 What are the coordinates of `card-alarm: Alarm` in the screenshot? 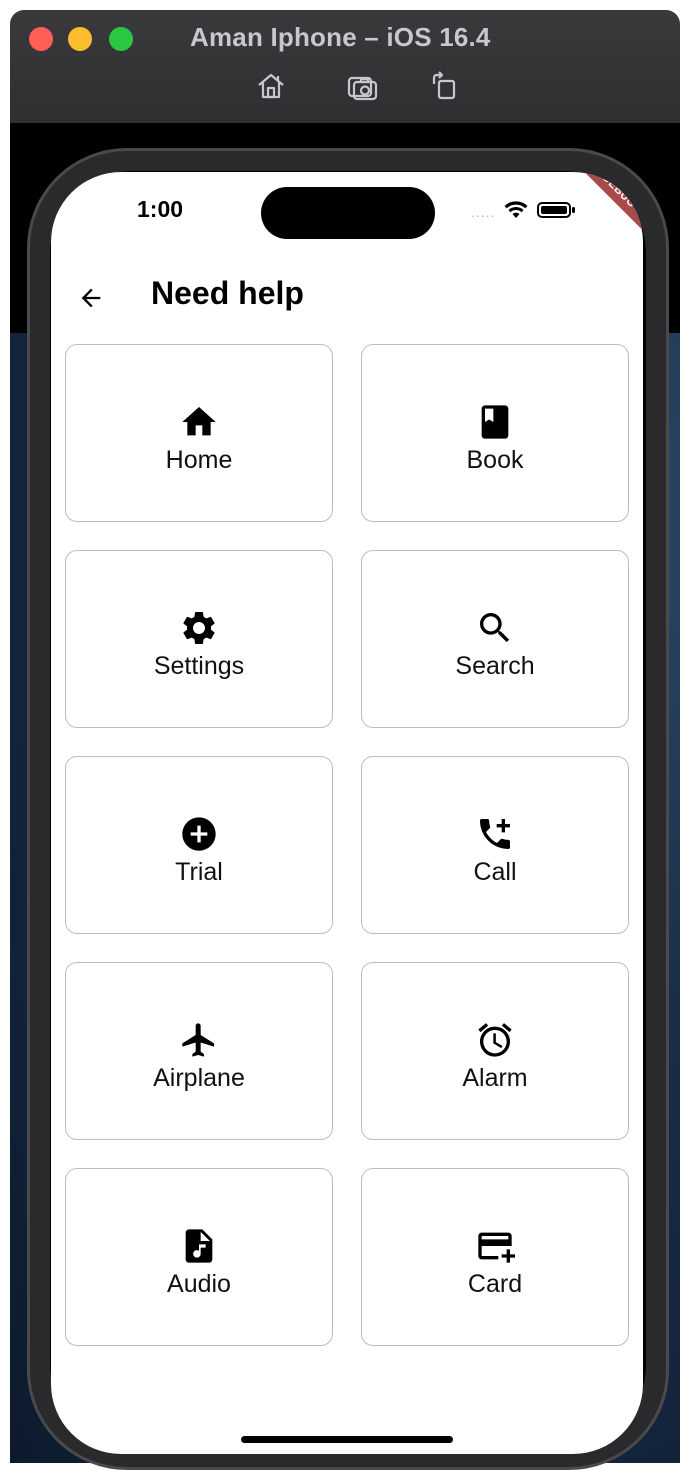 It's located at (495, 1051).